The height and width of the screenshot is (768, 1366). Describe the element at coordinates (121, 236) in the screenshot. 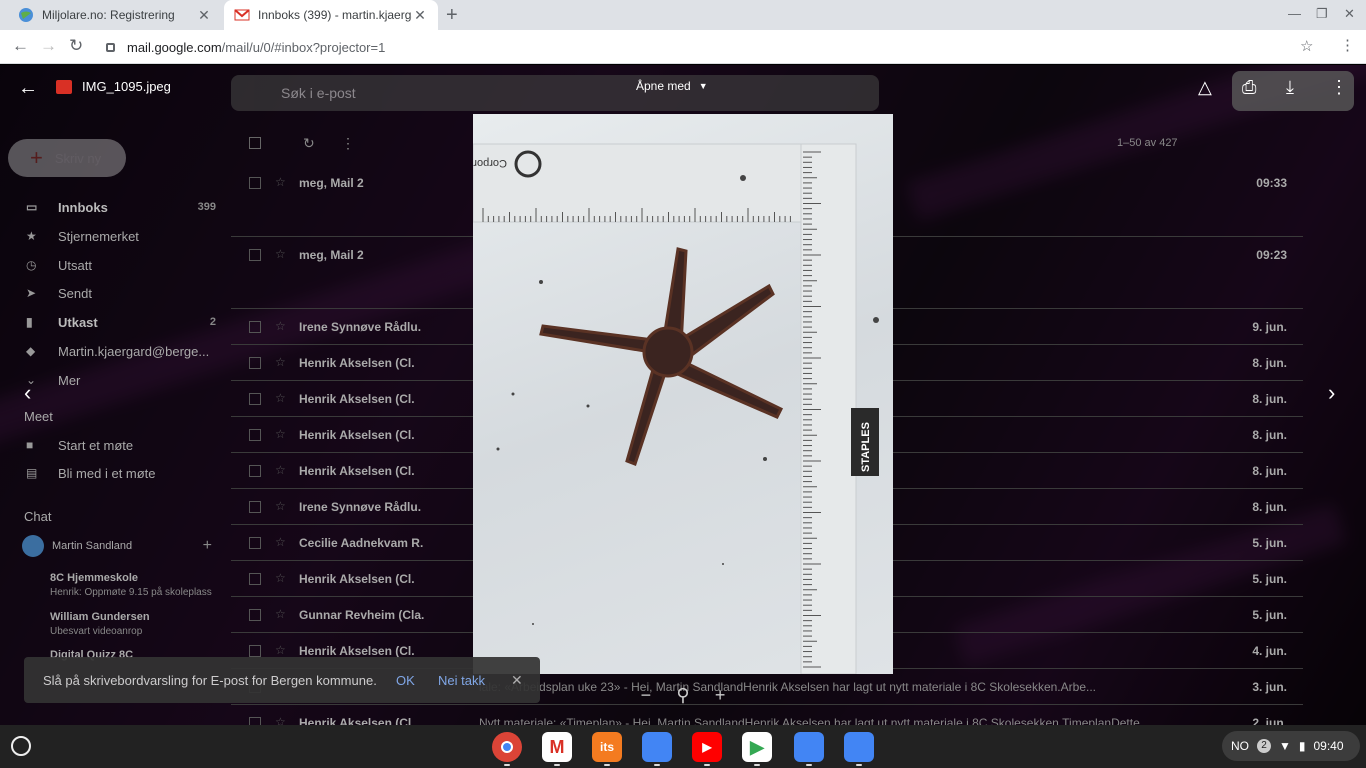

I see `sidebar-item-starred: ★ Stjernemerket` at that location.